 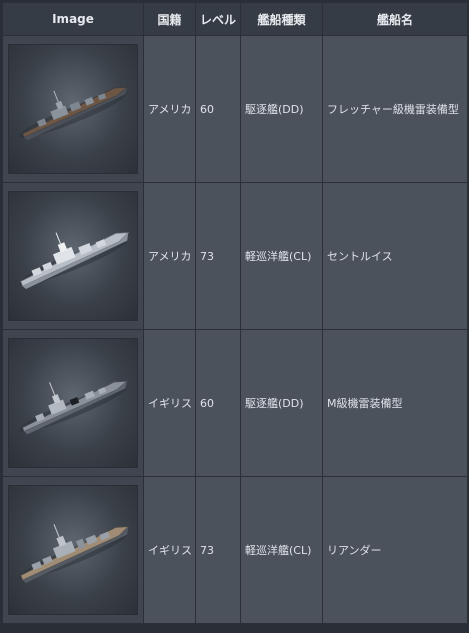 I want to click on ship-name-cell: セントルイス, so click(x=395, y=256).